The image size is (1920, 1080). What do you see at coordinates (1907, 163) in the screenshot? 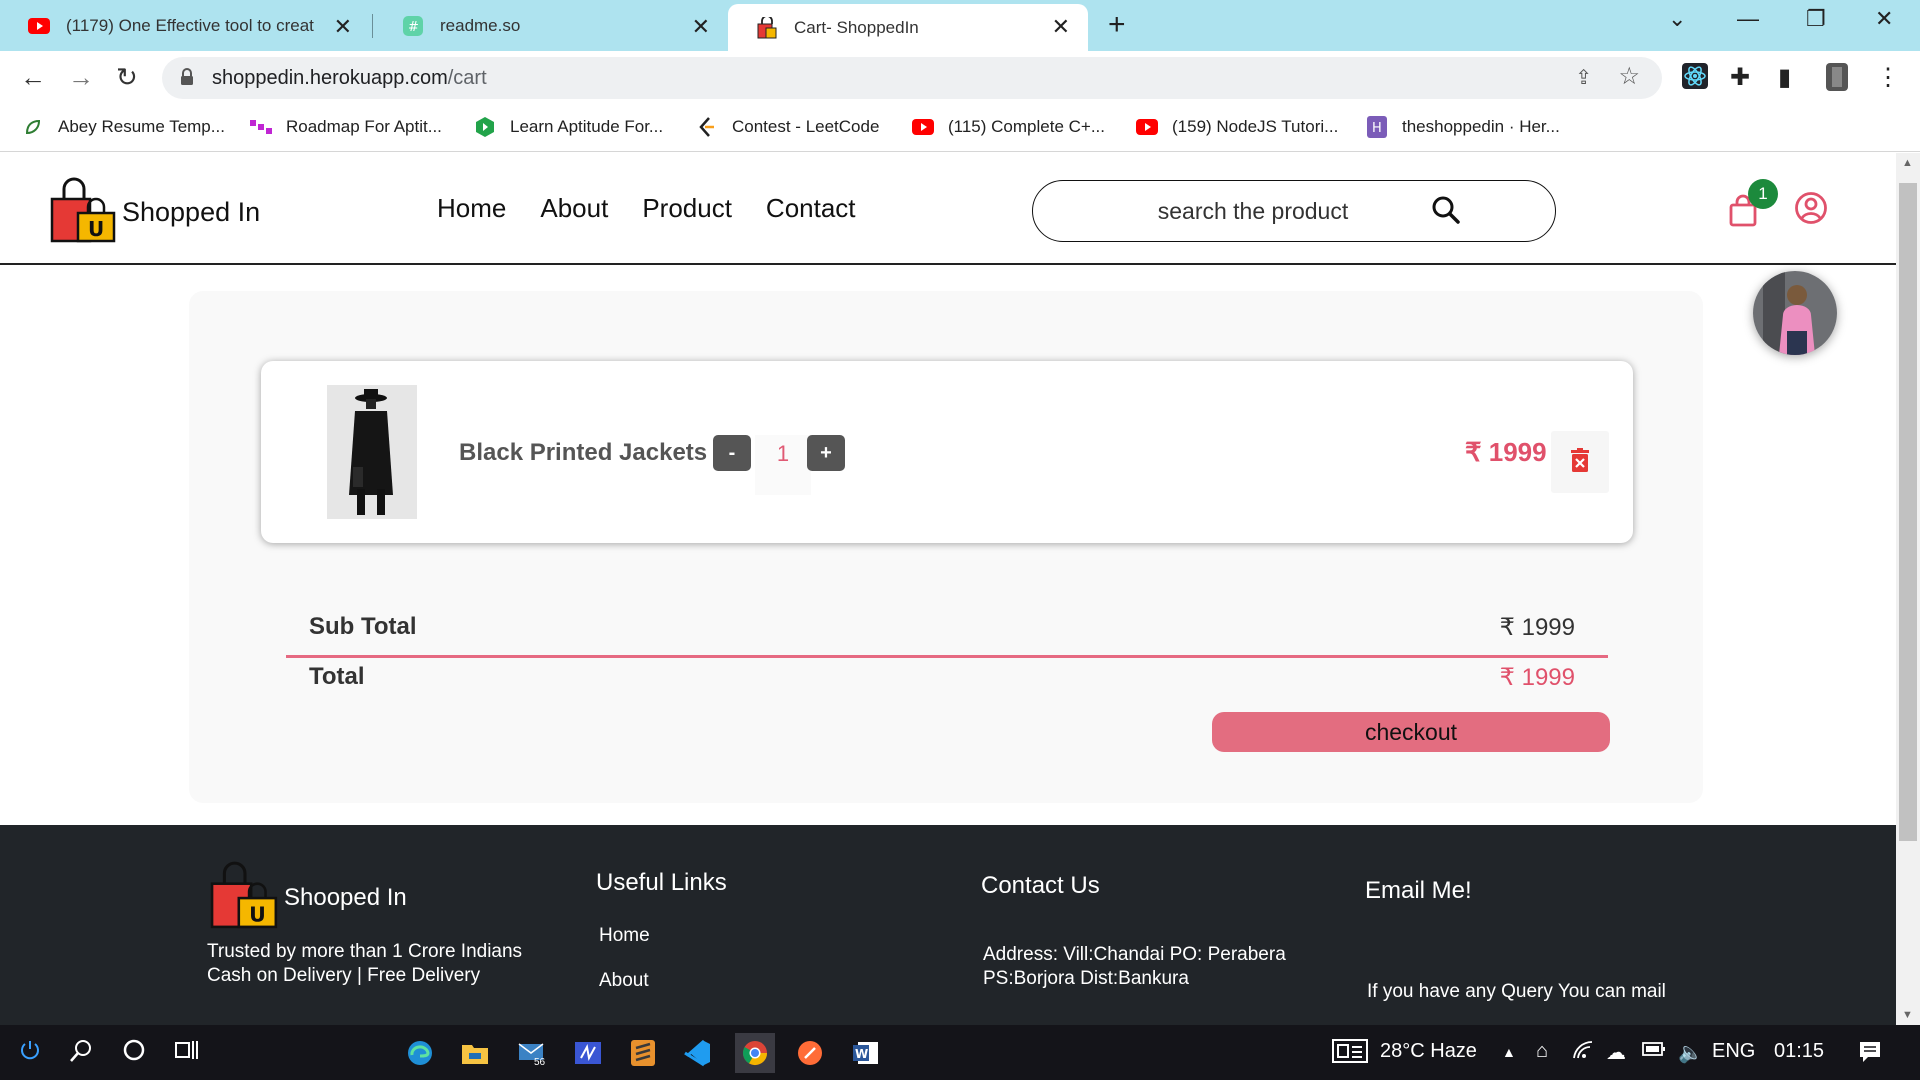
I see `scroll-up-arrow-icon: ▲` at bounding box center [1907, 163].